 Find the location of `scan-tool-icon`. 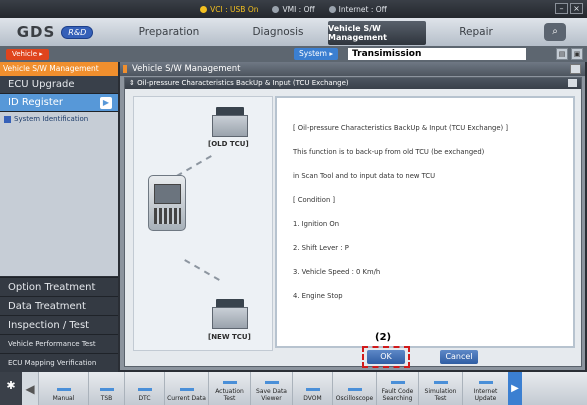

scan-tool-icon is located at coordinates (167, 203).